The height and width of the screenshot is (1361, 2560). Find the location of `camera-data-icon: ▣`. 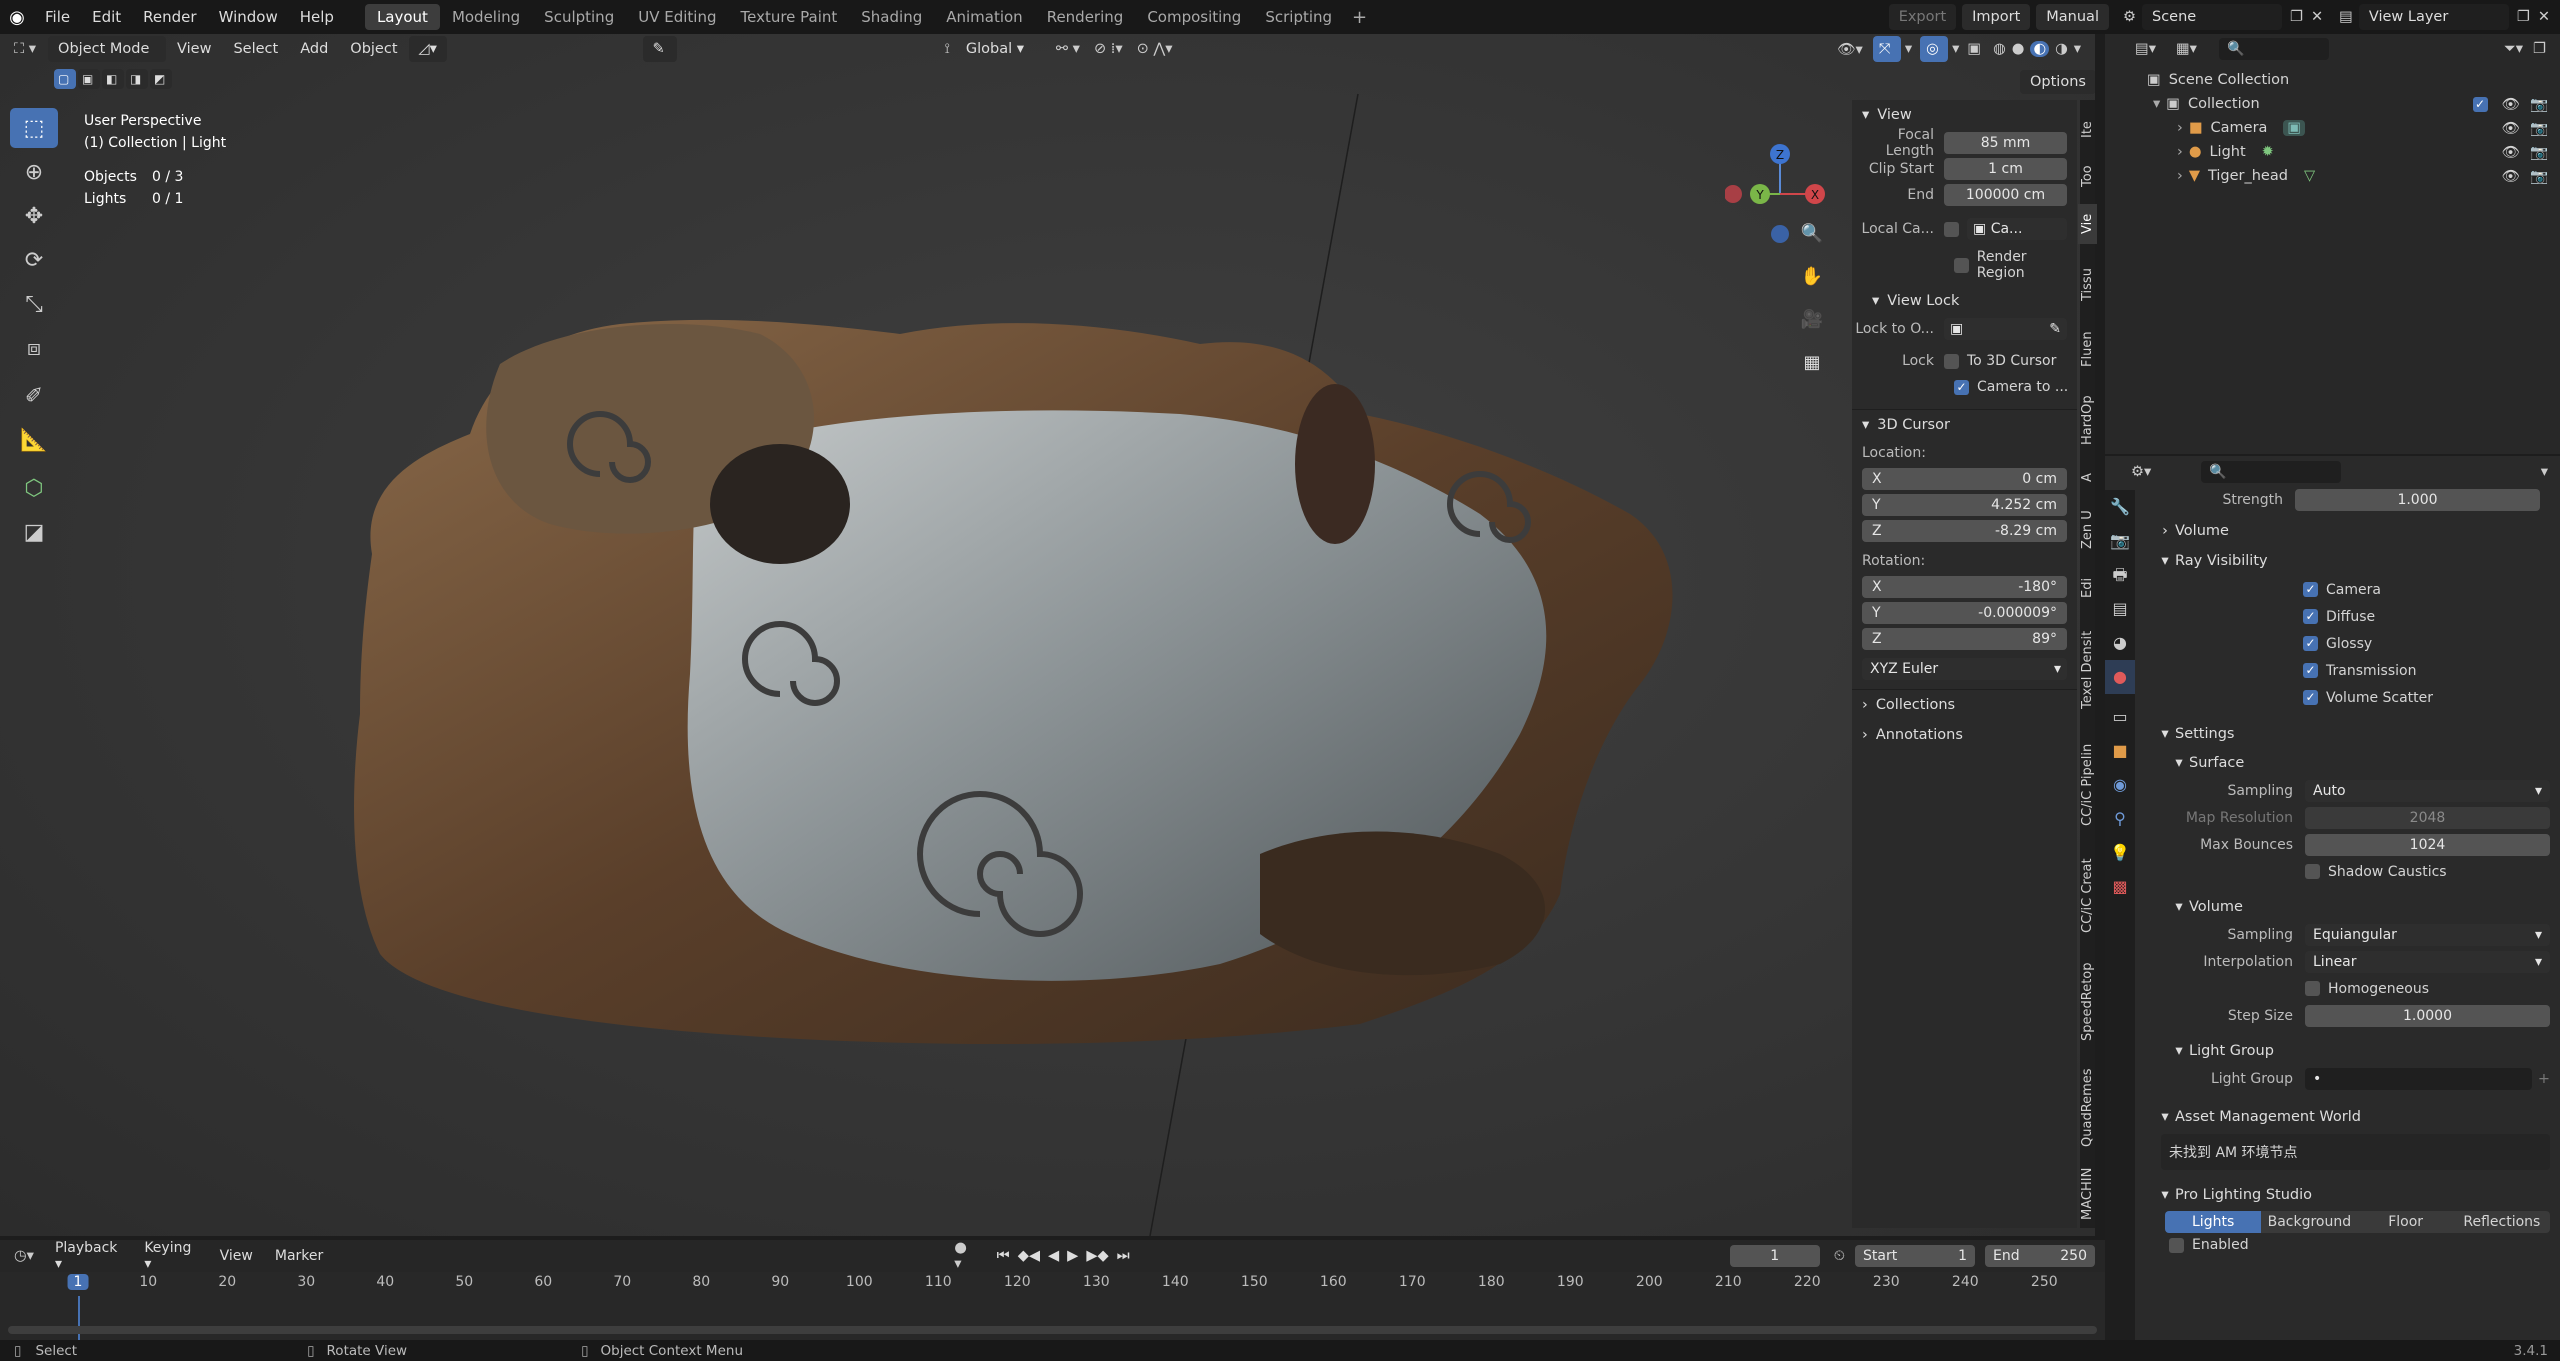

camera-data-icon: ▣ is located at coordinates (2294, 128).